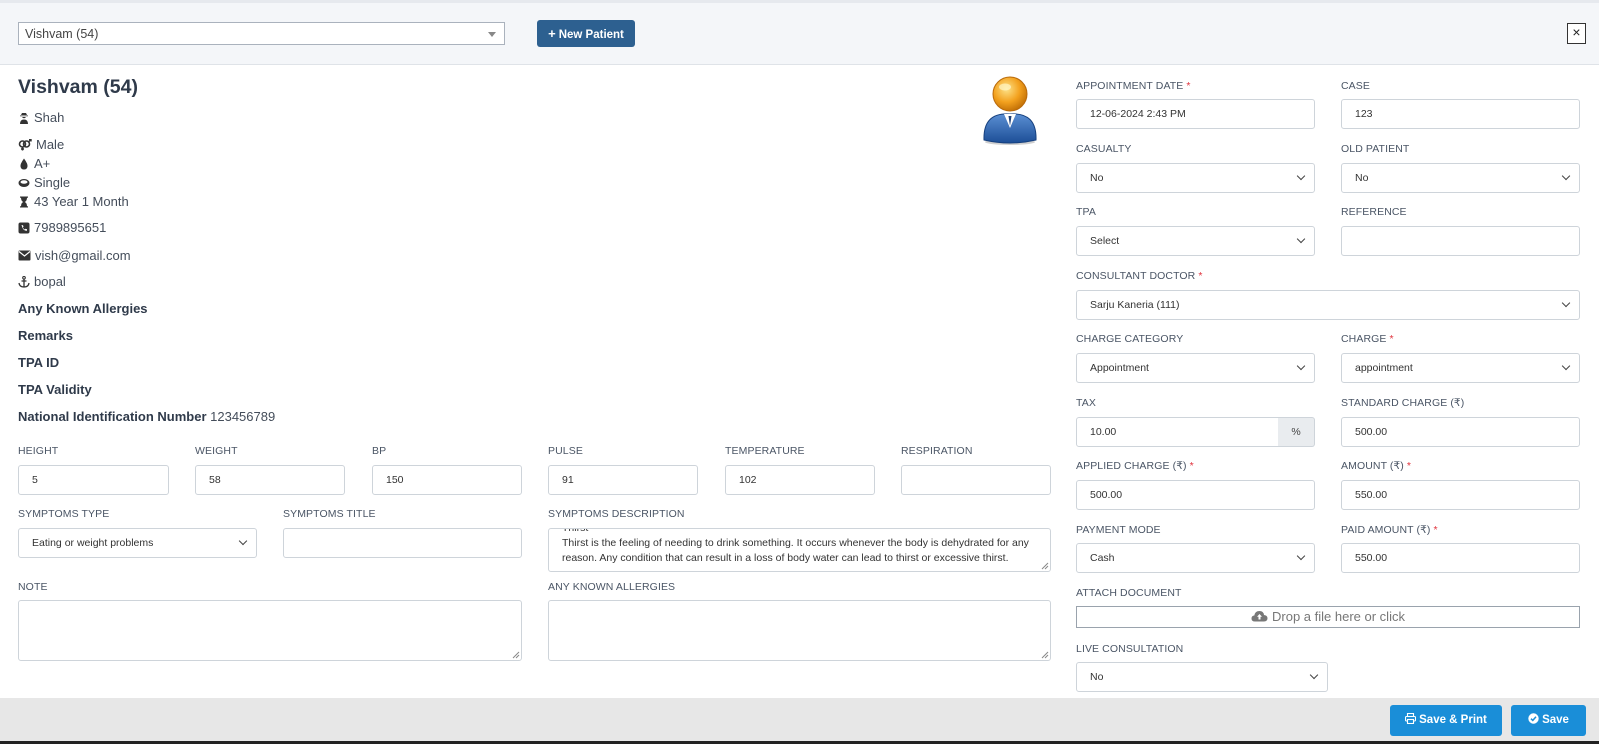 The width and height of the screenshot is (1599, 744). What do you see at coordinates (1139, 276) in the screenshot?
I see `consultant-doctor-label: CONSULTANT DOCTOR *` at bounding box center [1139, 276].